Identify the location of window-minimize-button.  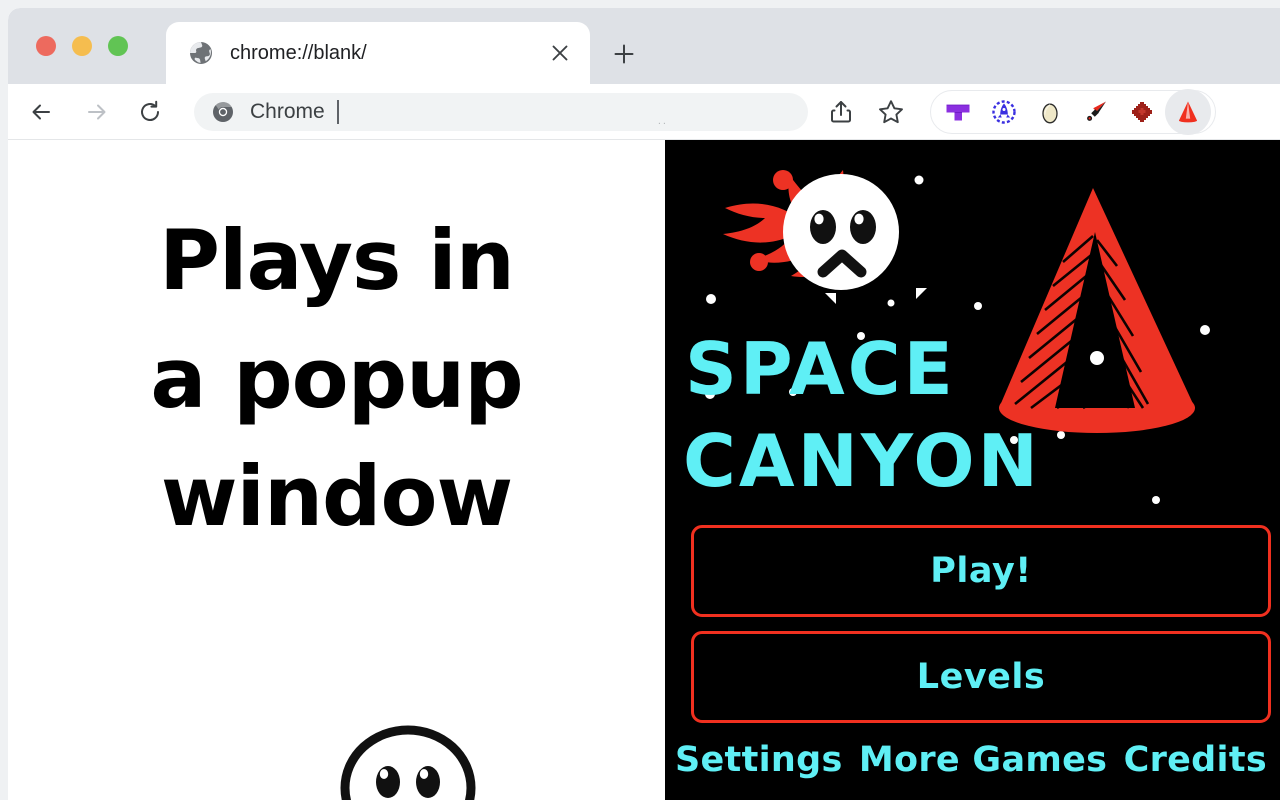
(82, 46).